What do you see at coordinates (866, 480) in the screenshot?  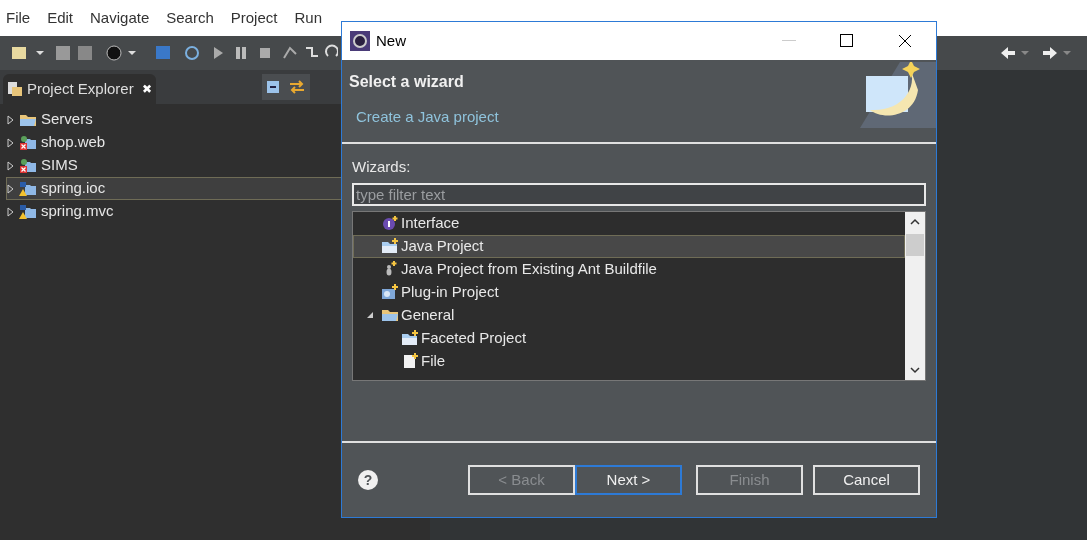 I see `dialog-button: Cancel` at bounding box center [866, 480].